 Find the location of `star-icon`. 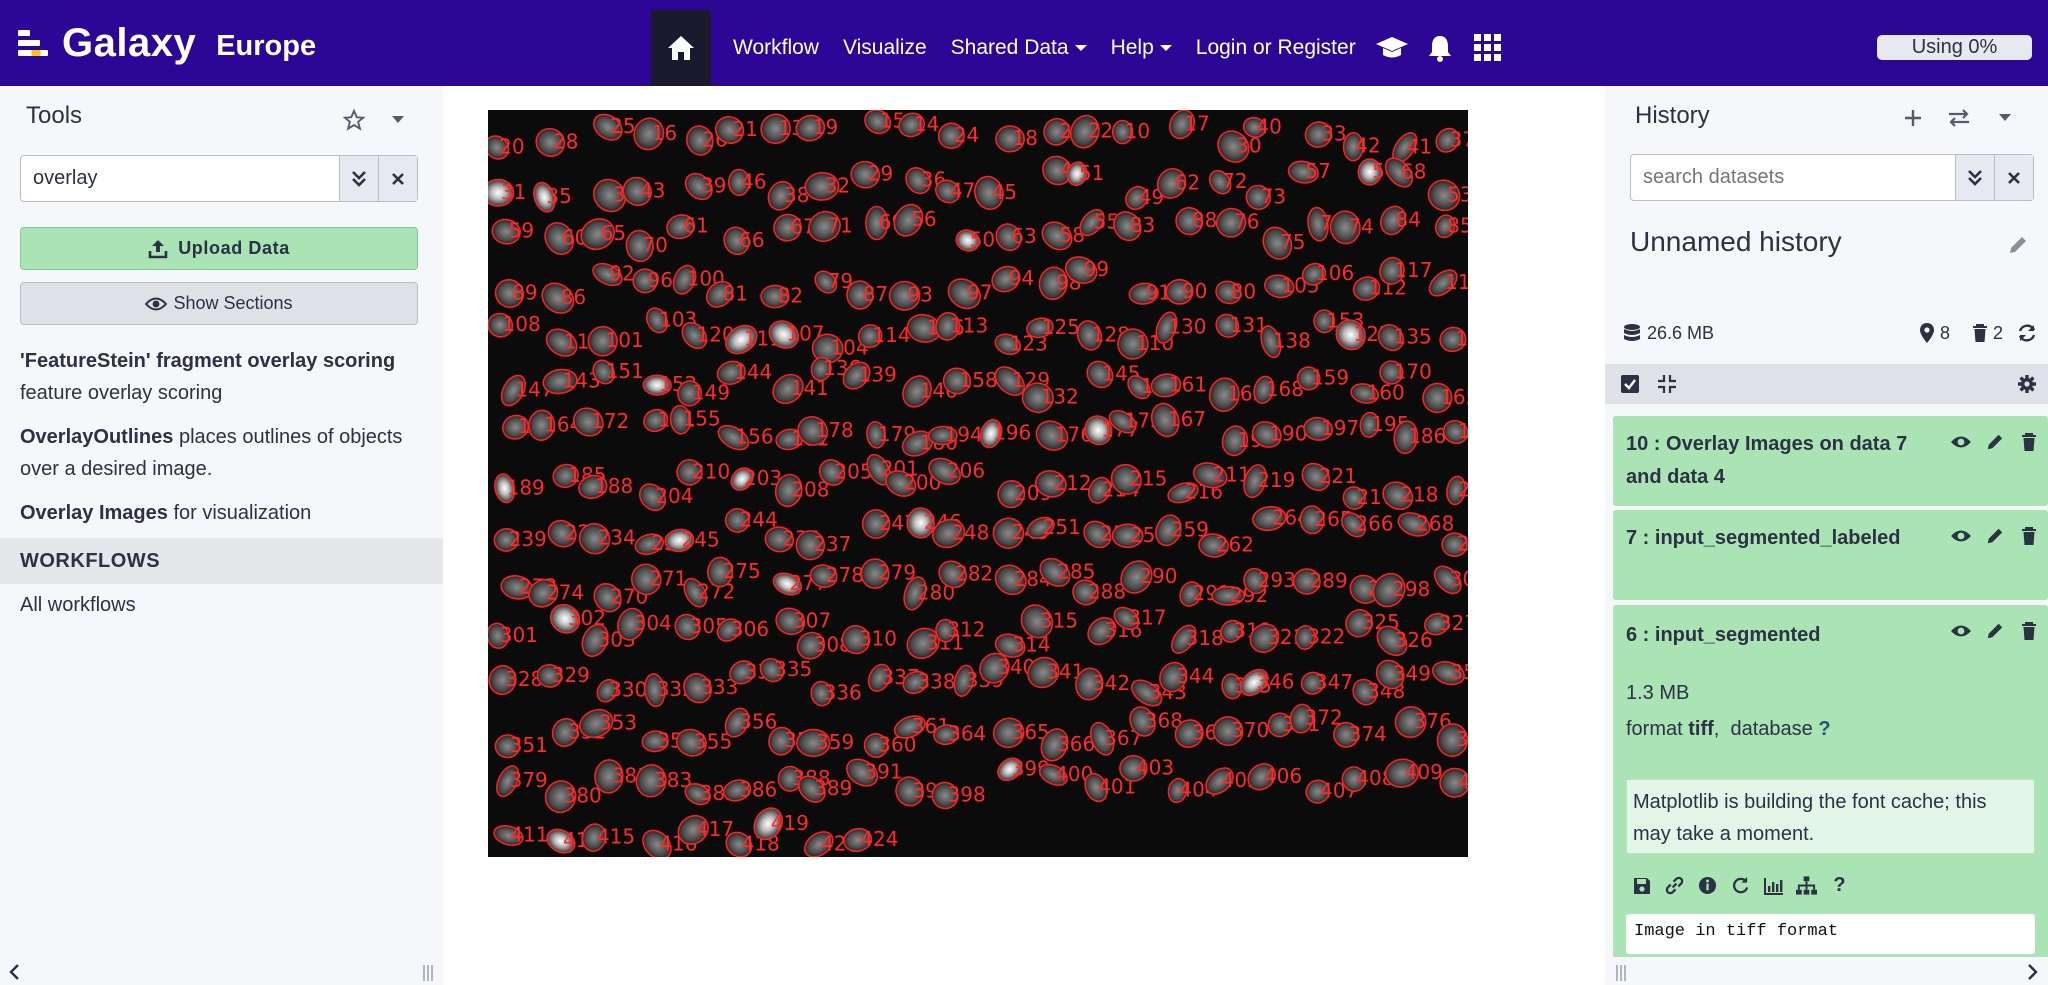

star-icon is located at coordinates (354, 120).